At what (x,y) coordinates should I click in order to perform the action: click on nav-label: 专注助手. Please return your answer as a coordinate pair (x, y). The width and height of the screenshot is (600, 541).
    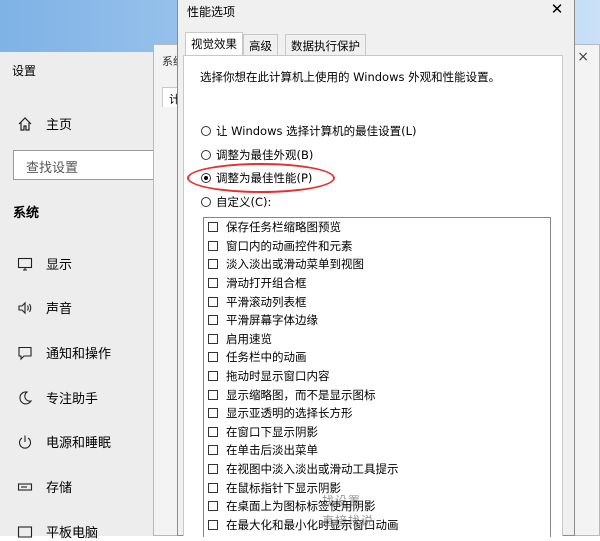
    Looking at the image, I should click on (72, 399).